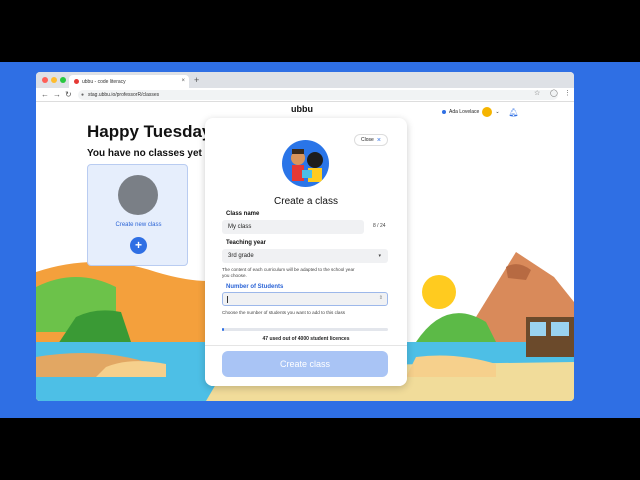 This screenshot has width=640, height=480. Describe the element at coordinates (306, 201) in the screenshot. I see `modal-title: Create a class` at that location.